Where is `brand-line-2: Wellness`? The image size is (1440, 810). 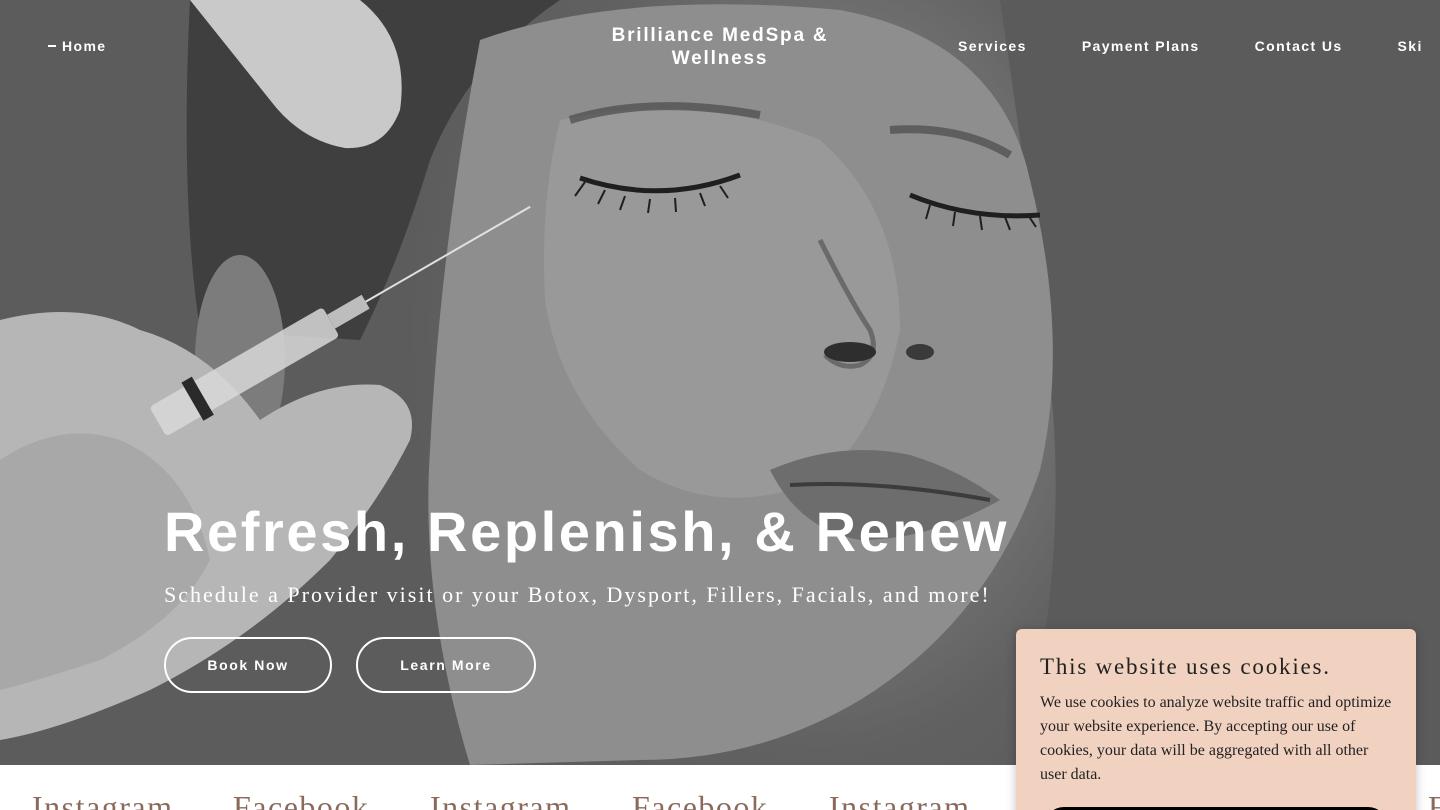
brand-line-2: Wellness is located at coordinates (720, 58).